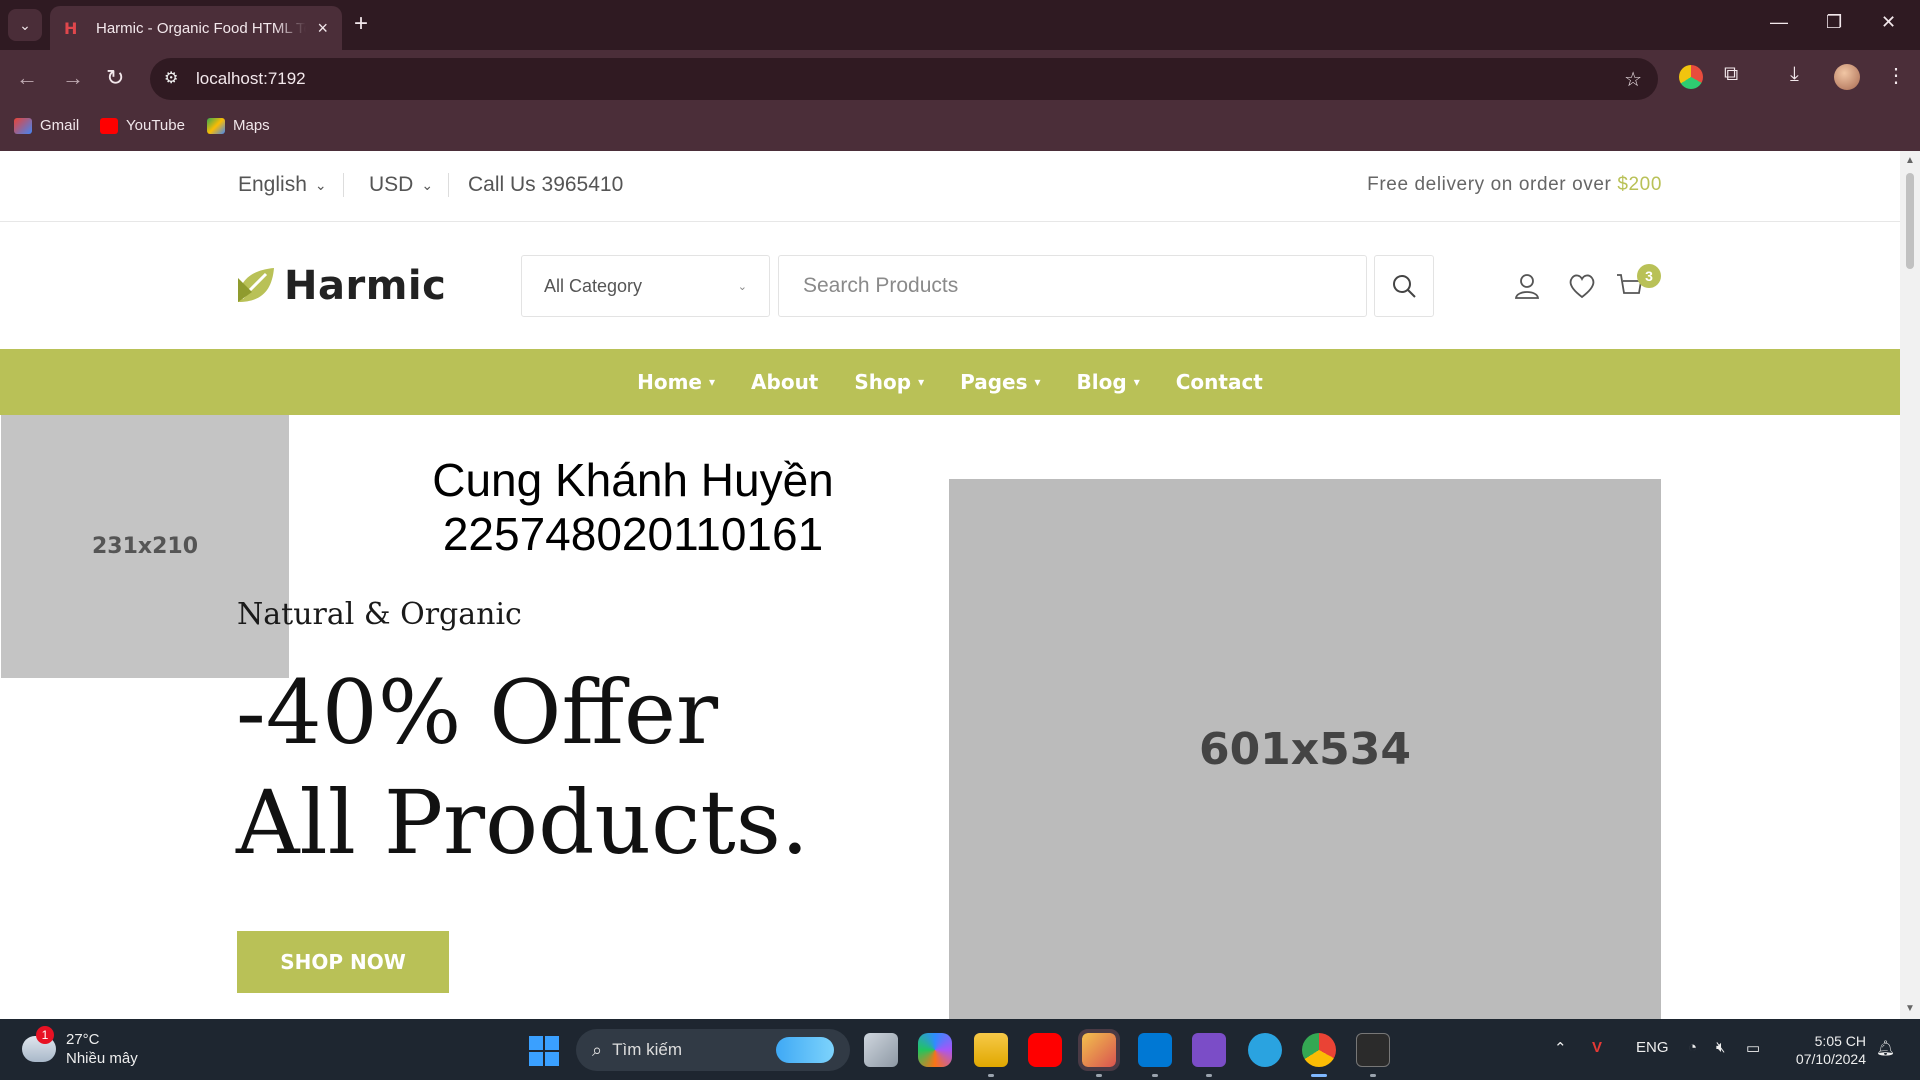 This screenshot has width=1920, height=1080. Describe the element at coordinates (1794, 74) in the screenshot. I see `download-icon: ⤓` at that location.